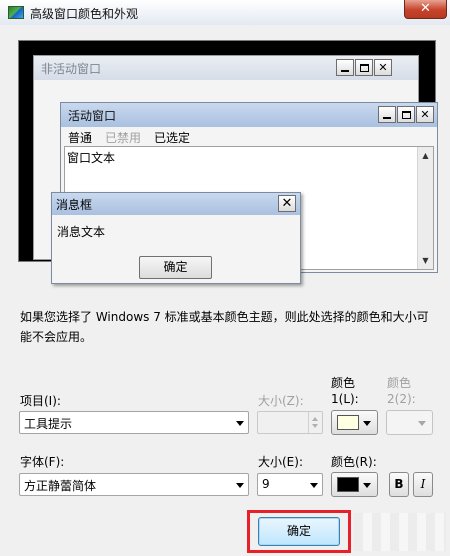 This screenshot has height=556, width=450. I want to click on item-size-label: 大小(Z):, so click(281, 401).